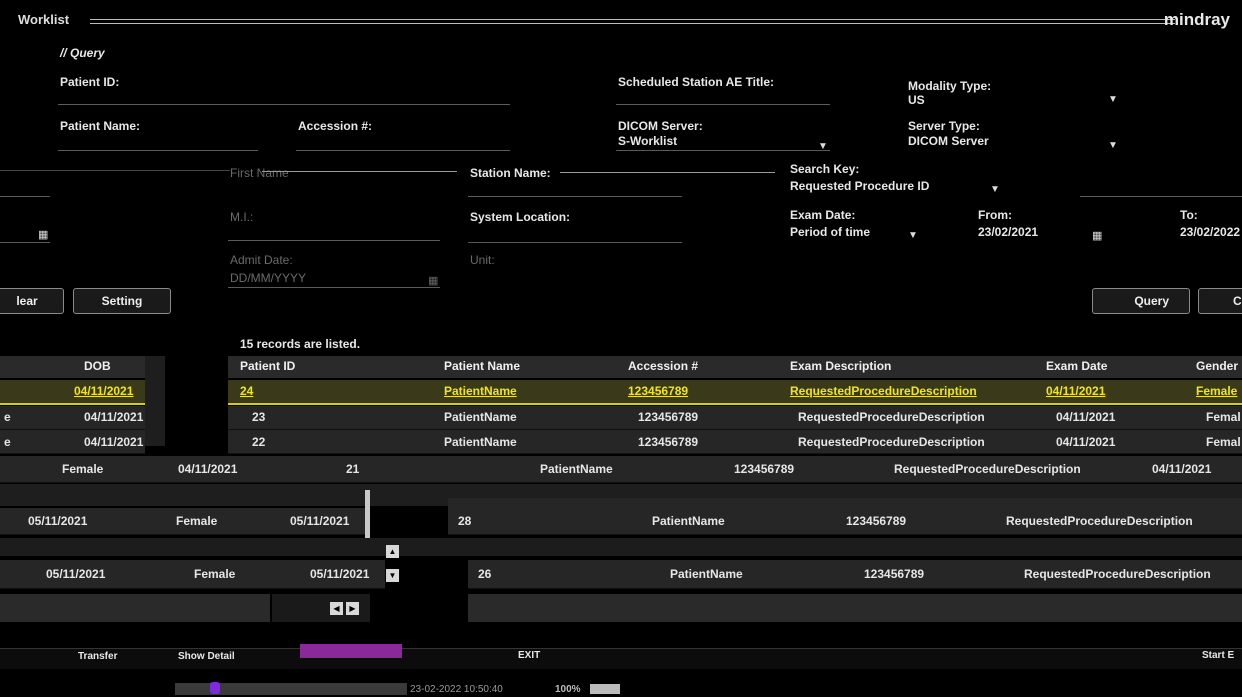 The image size is (1242, 697). What do you see at coordinates (575, 242) in the screenshot?
I see `system-location-input` at bounding box center [575, 242].